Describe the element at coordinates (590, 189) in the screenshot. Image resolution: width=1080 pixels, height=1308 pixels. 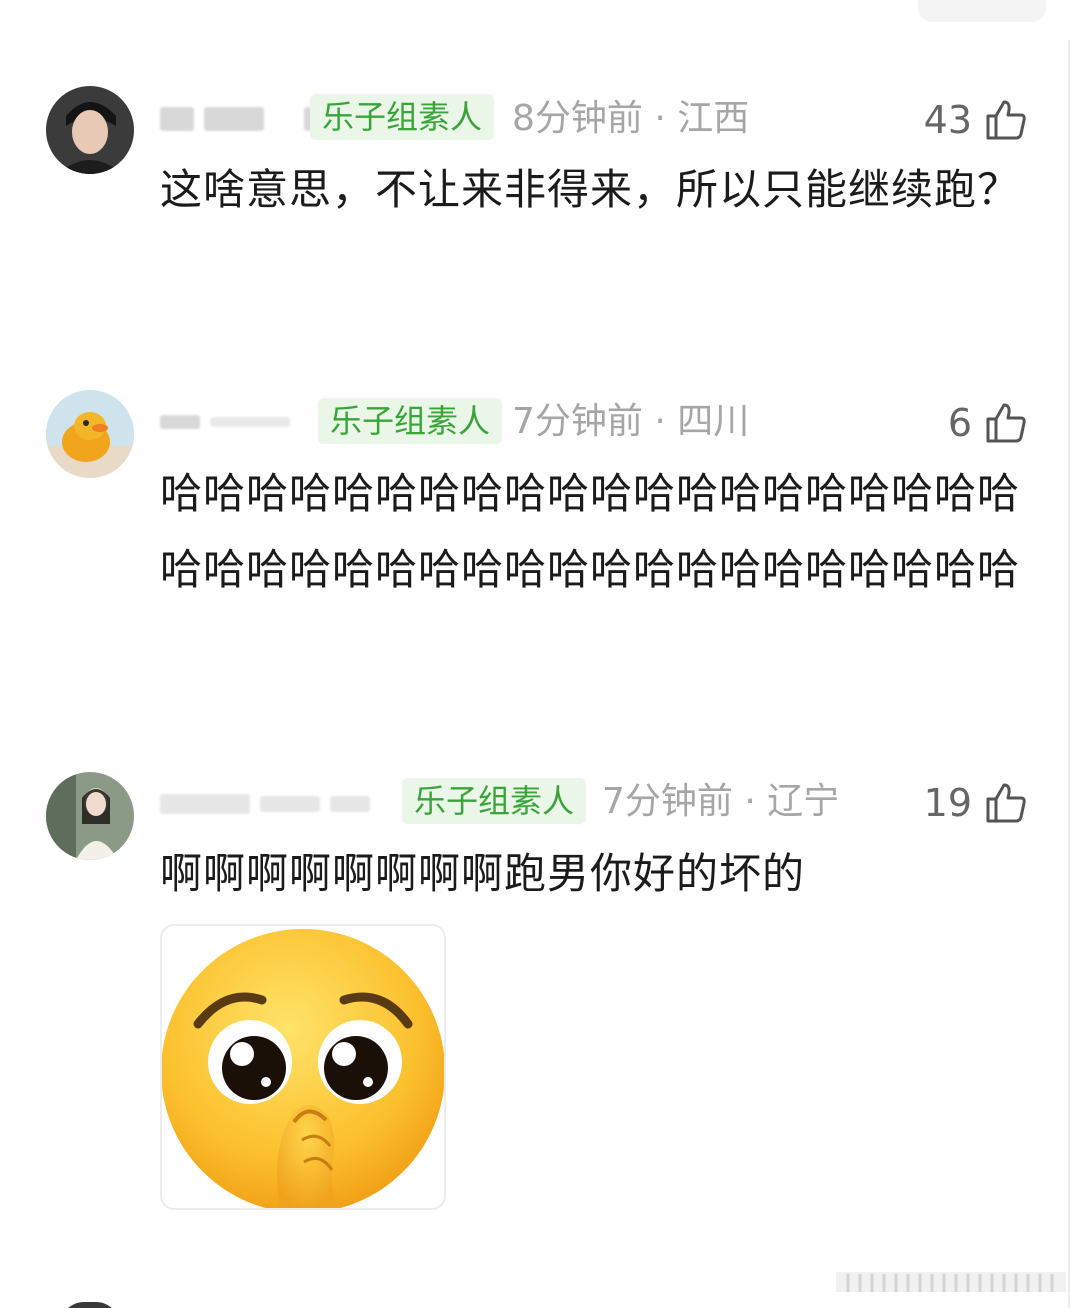
I see `comment-text: 这啥意思，不让来非得来，所以只能继续跑？` at that location.